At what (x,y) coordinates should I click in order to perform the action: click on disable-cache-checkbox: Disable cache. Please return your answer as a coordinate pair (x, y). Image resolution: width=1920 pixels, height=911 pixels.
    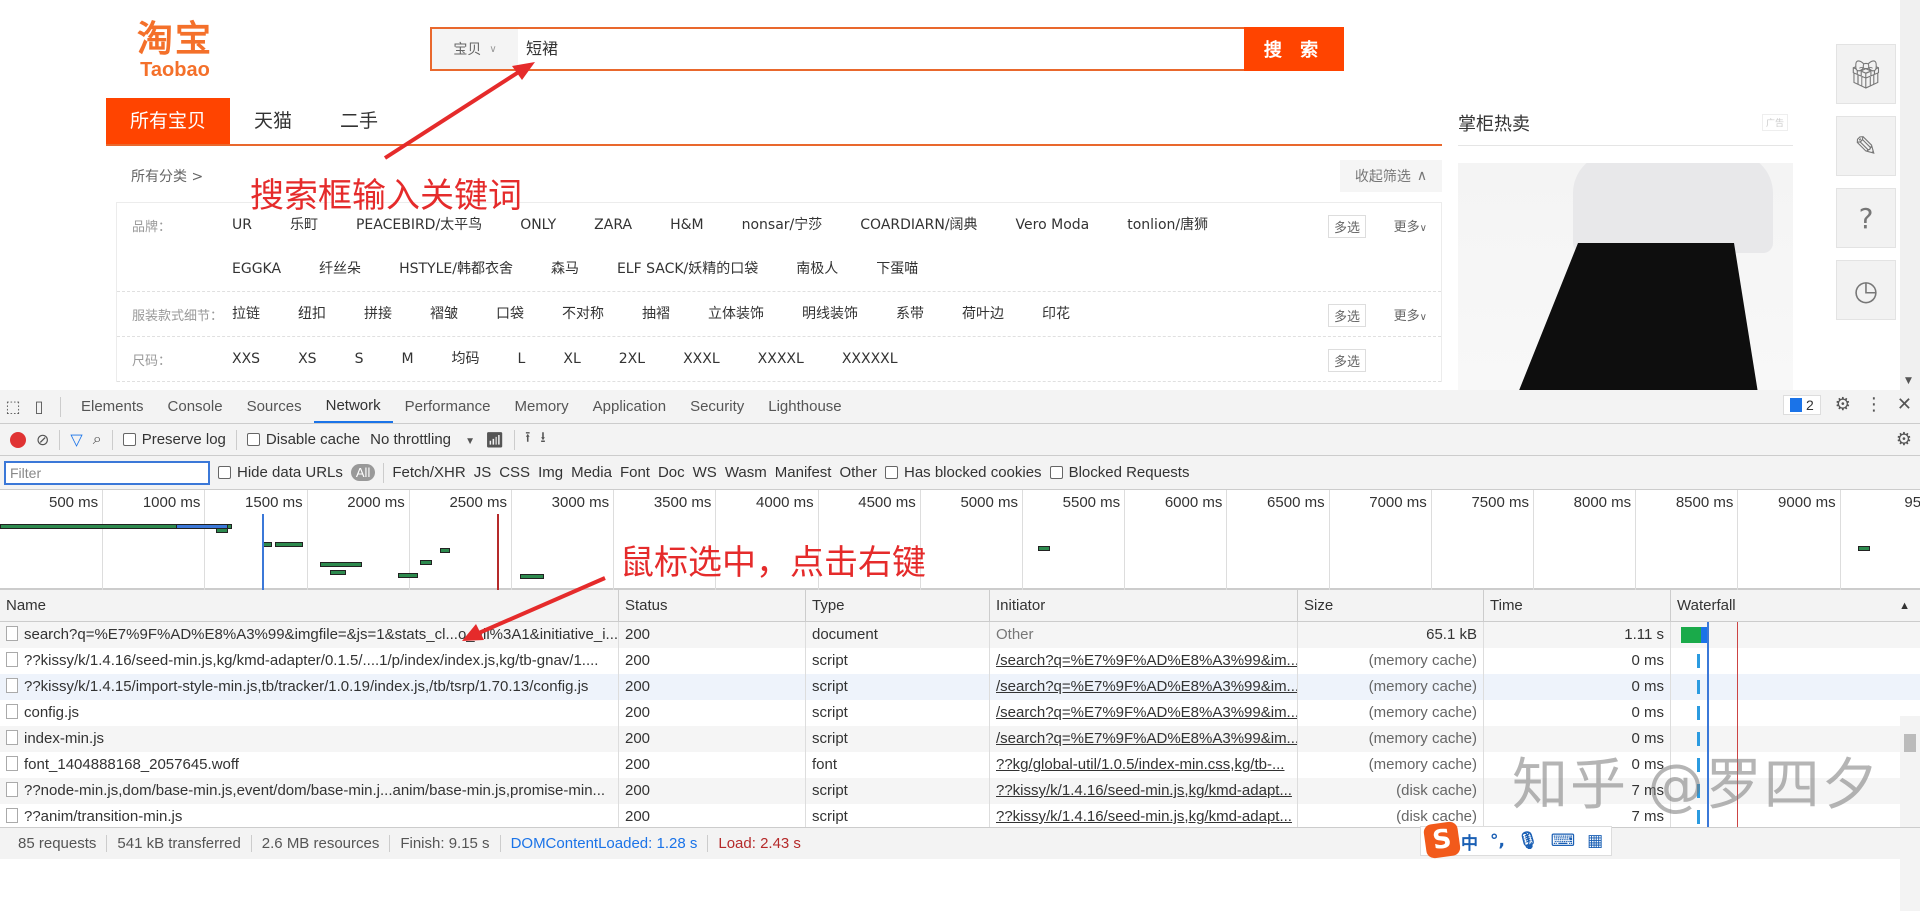
    Looking at the image, I should click on (303, 439).